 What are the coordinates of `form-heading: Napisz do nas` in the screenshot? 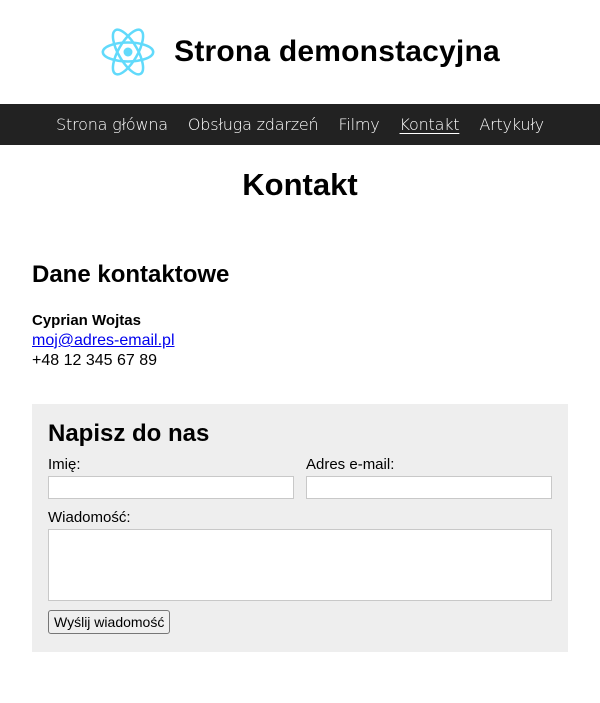 It's located at (129, 433).